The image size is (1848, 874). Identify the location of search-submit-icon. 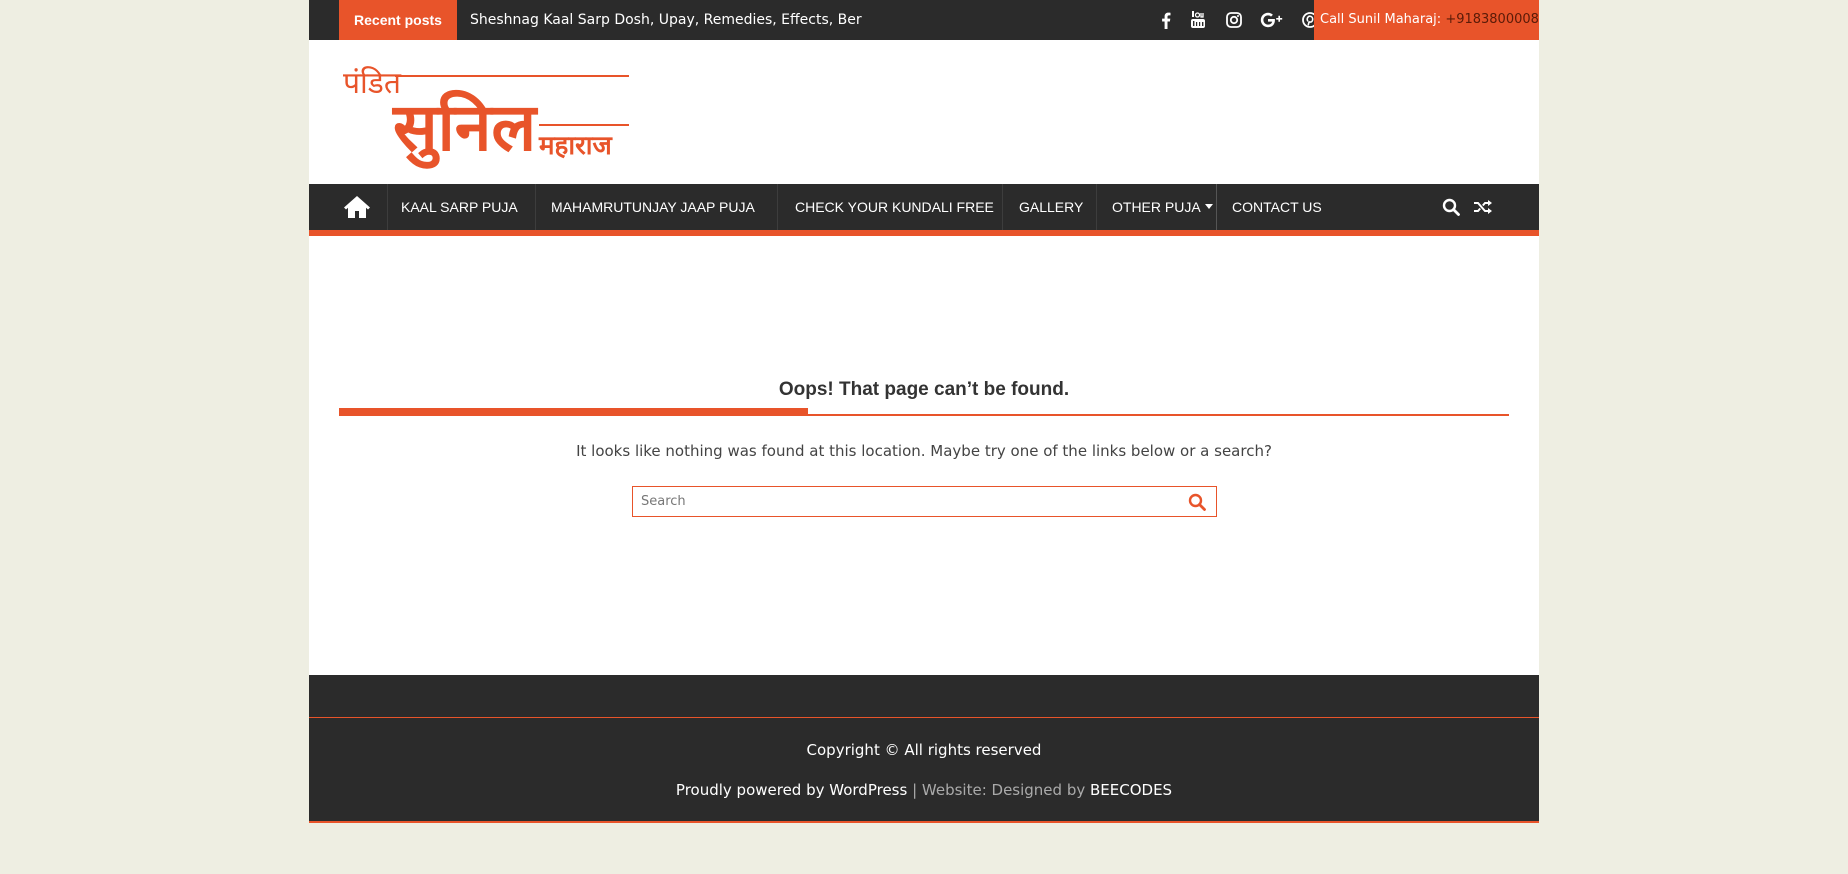
(1197, 501).